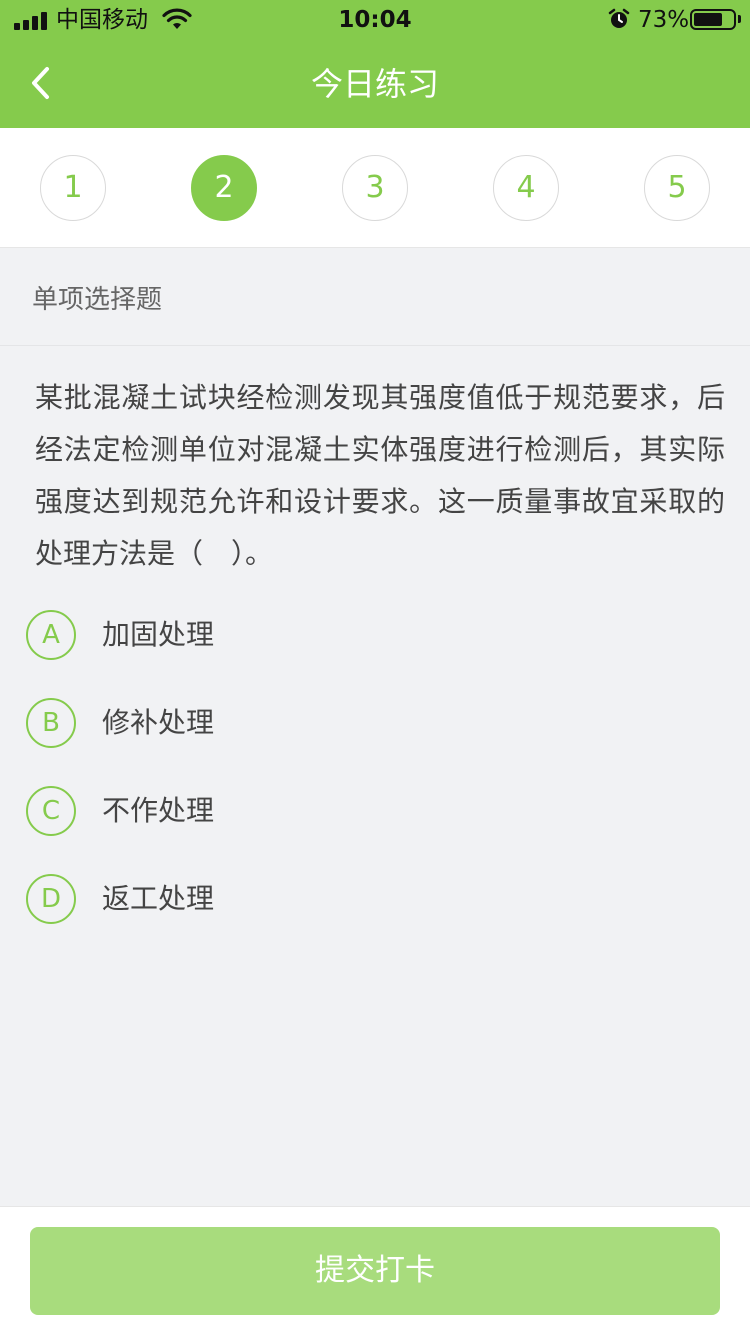 This screenshot has height=1334, width=750. I want to click on question-number-1: 1, so click(73, 188).